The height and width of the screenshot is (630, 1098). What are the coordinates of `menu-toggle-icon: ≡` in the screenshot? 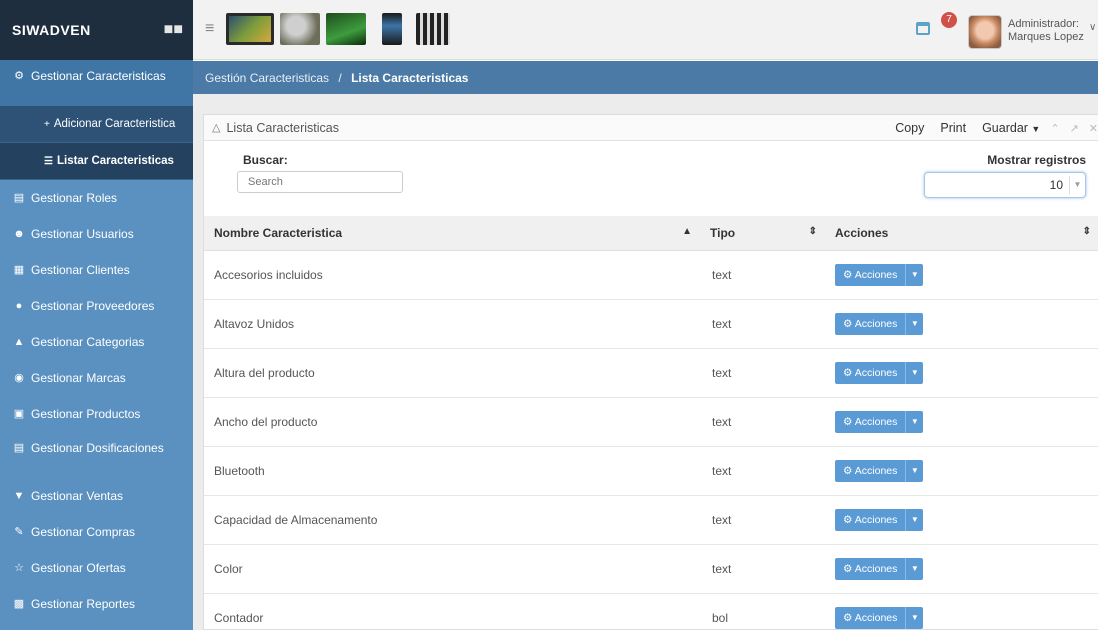 It's located at (209, 29).